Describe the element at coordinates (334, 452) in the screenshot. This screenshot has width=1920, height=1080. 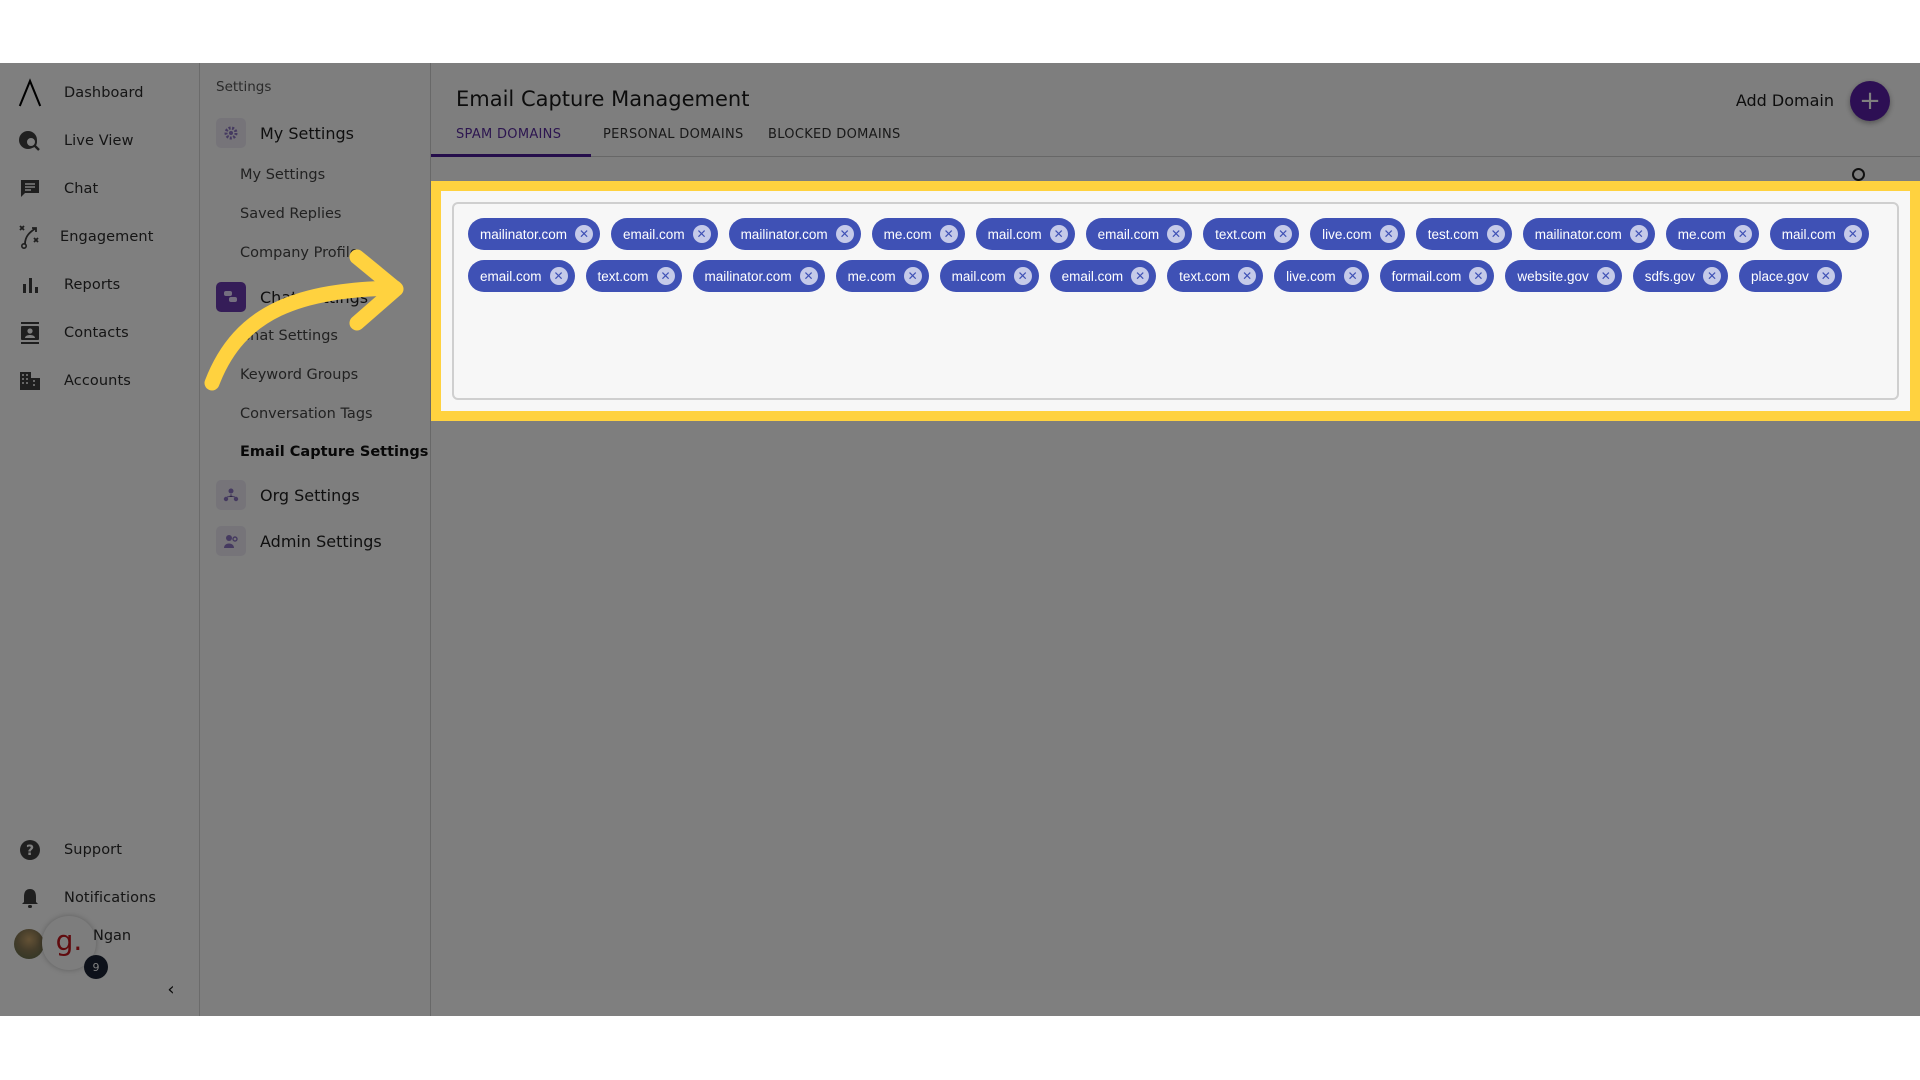
I see `settings-item-email-capture-settings: Email Capture Settings` at that location.